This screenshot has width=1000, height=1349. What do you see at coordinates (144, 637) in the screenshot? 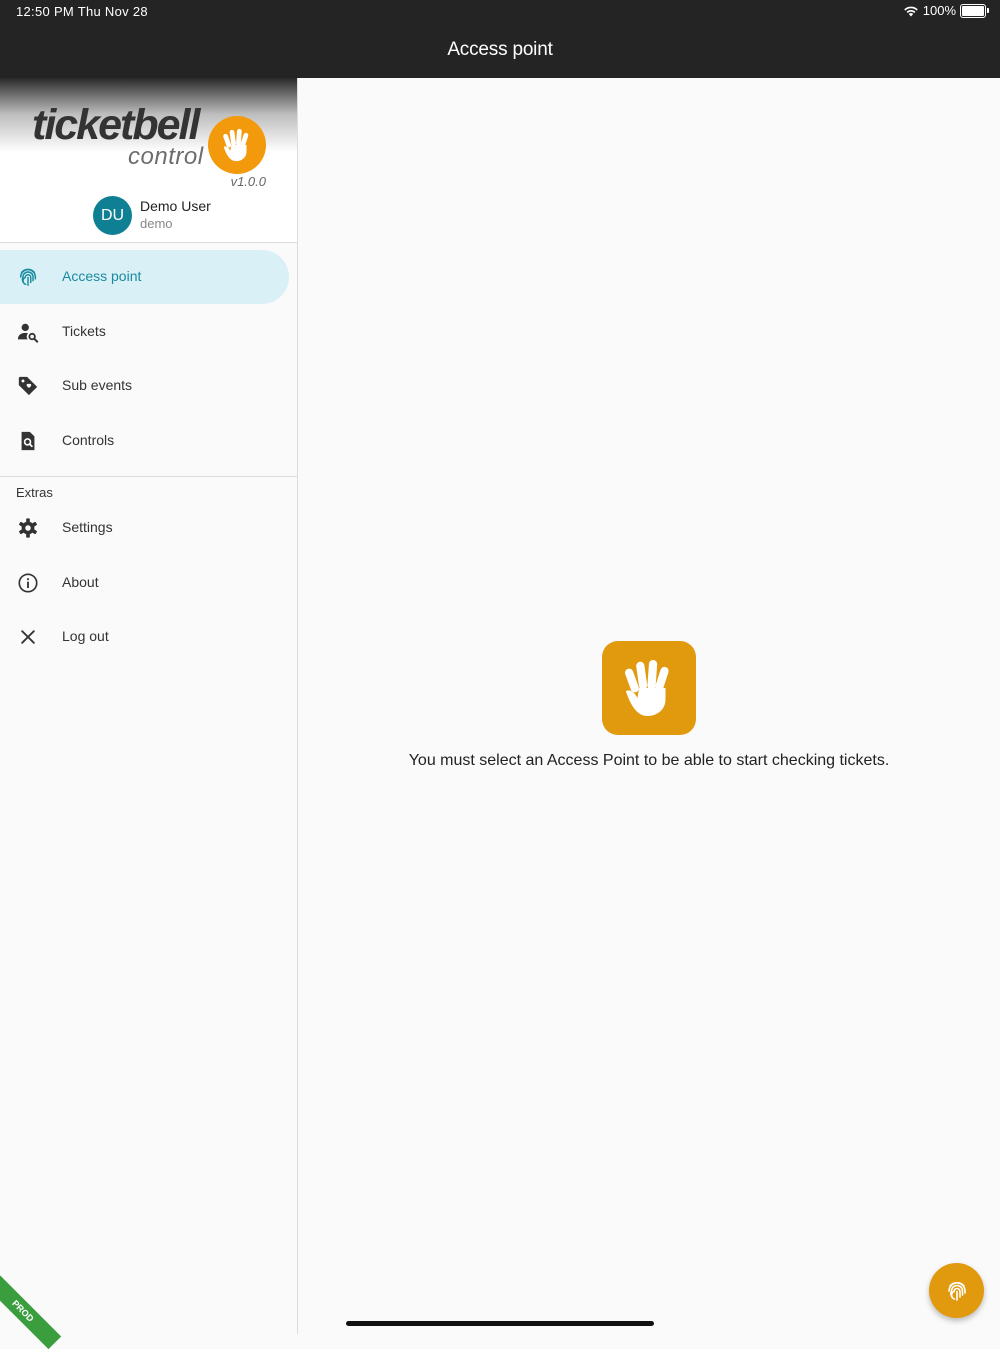
I see `nav-item-log-out: Log out` at bounding box center [144, 637].